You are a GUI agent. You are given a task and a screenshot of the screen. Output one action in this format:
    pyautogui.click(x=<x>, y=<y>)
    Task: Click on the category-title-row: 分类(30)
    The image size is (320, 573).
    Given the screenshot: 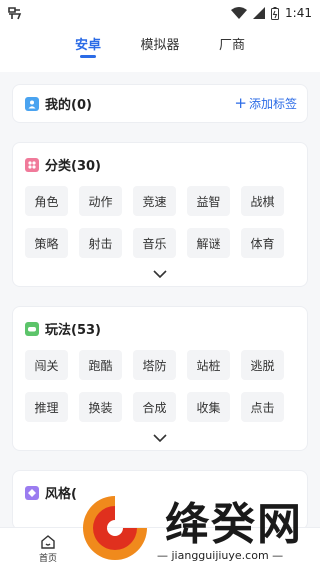 What is the action you would take?
    pyautogui.click(x=160, y=164)
    